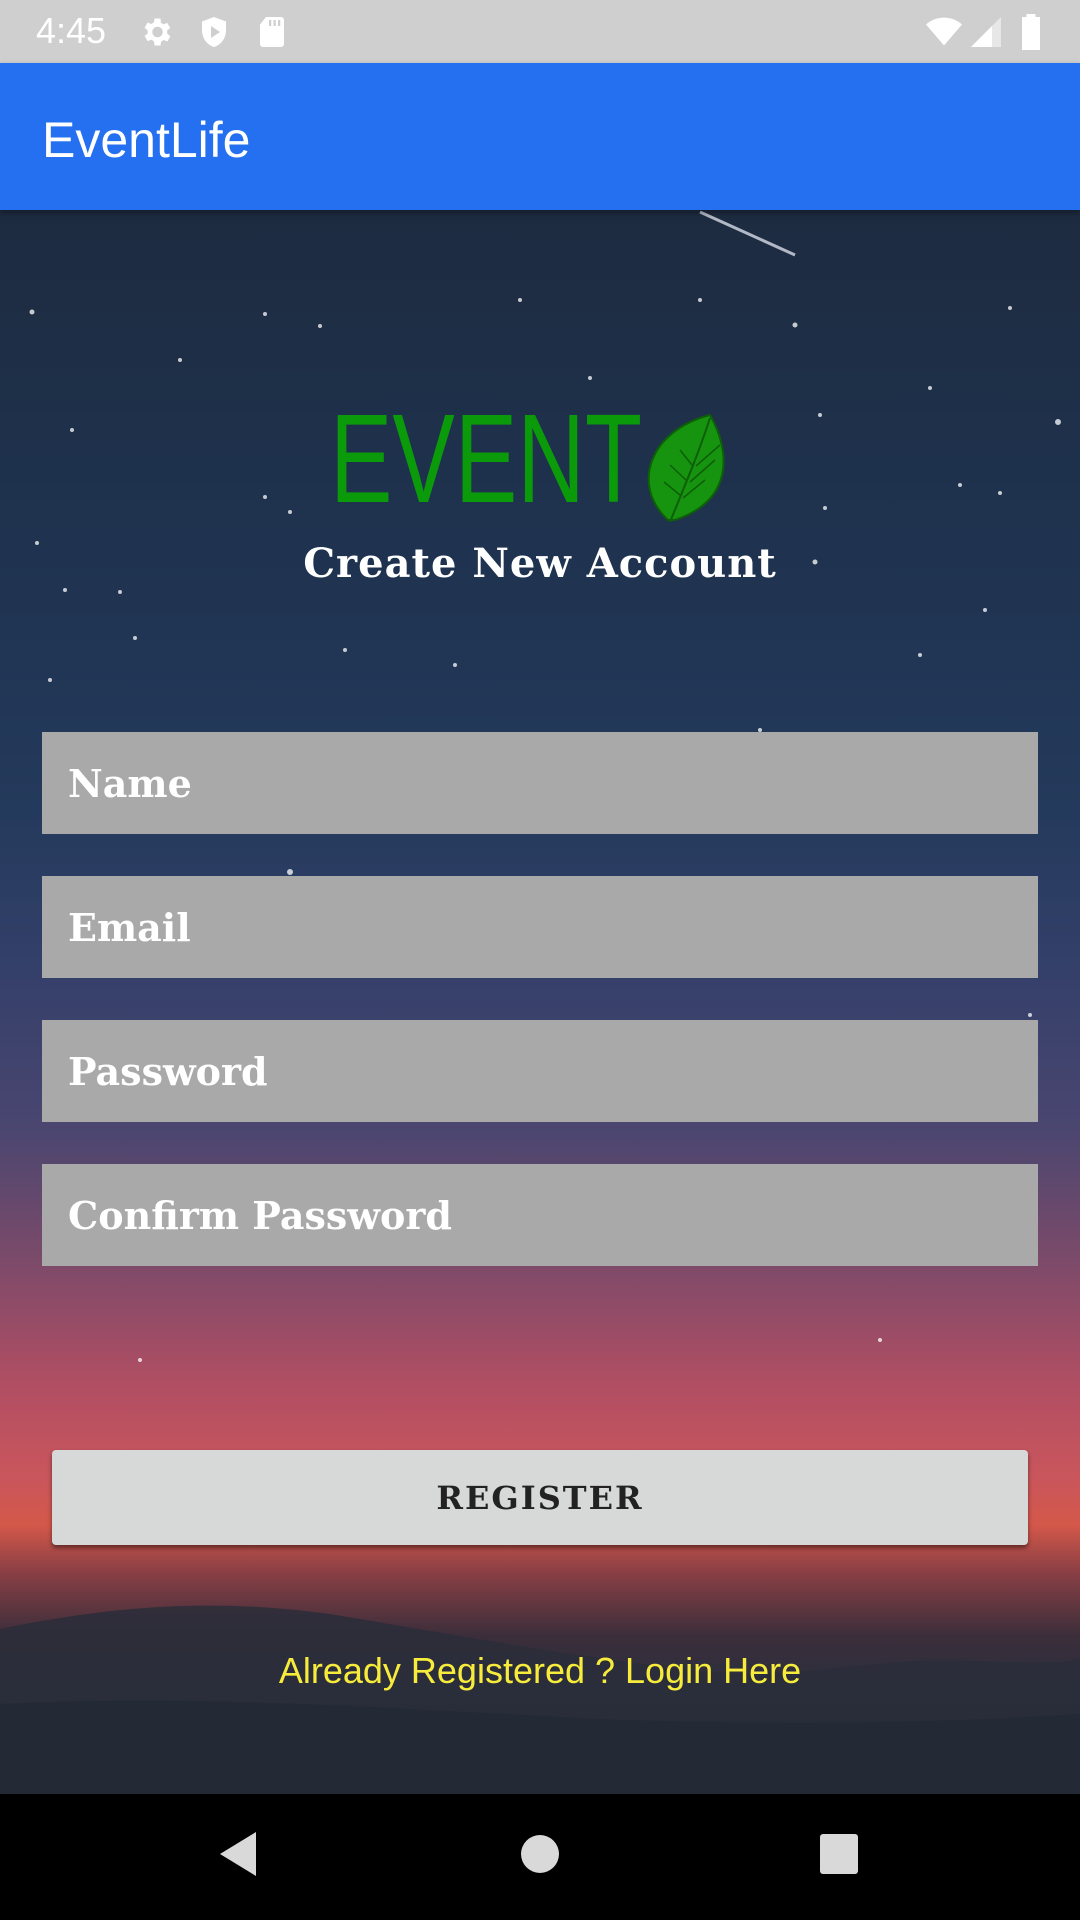  I want to click on logo-text: EVENT, so click(486, 459).